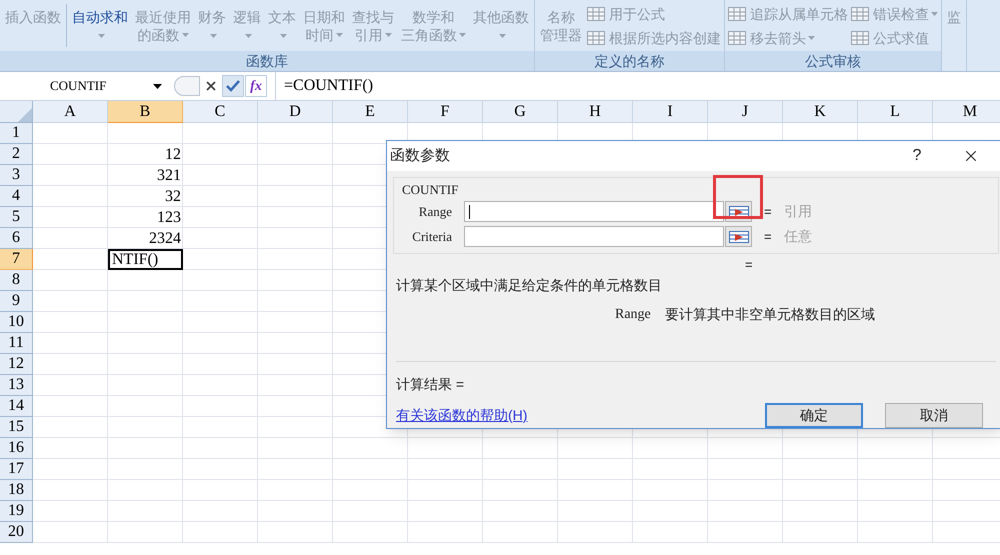  What do you see at coordinates (16, 469) in the screenshot?
I see `row-header: 17` at bounding box center [16, 469].